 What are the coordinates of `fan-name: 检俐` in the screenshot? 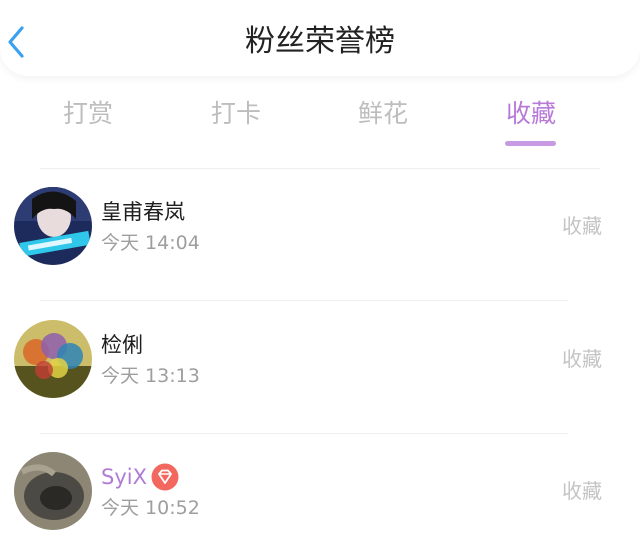 It's located at (122, 345).